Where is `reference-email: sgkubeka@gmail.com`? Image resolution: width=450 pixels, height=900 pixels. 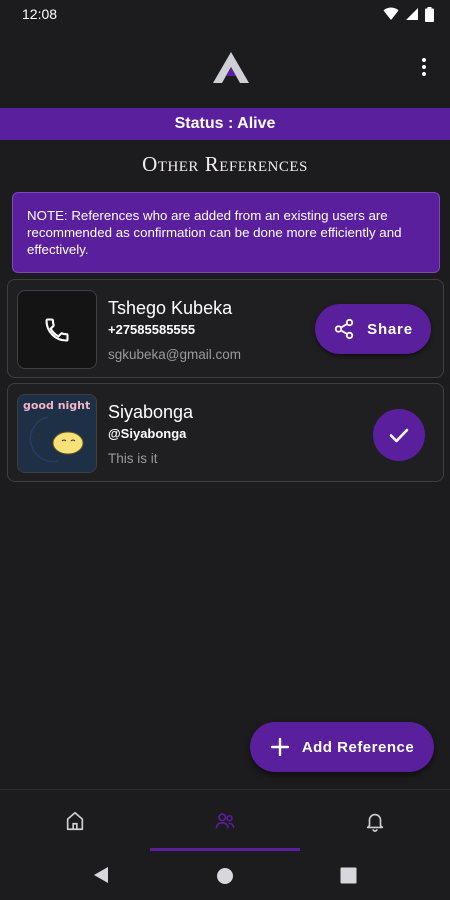
reference-email: sgkubeka@gmail.com is located at coordinates (175, 354).